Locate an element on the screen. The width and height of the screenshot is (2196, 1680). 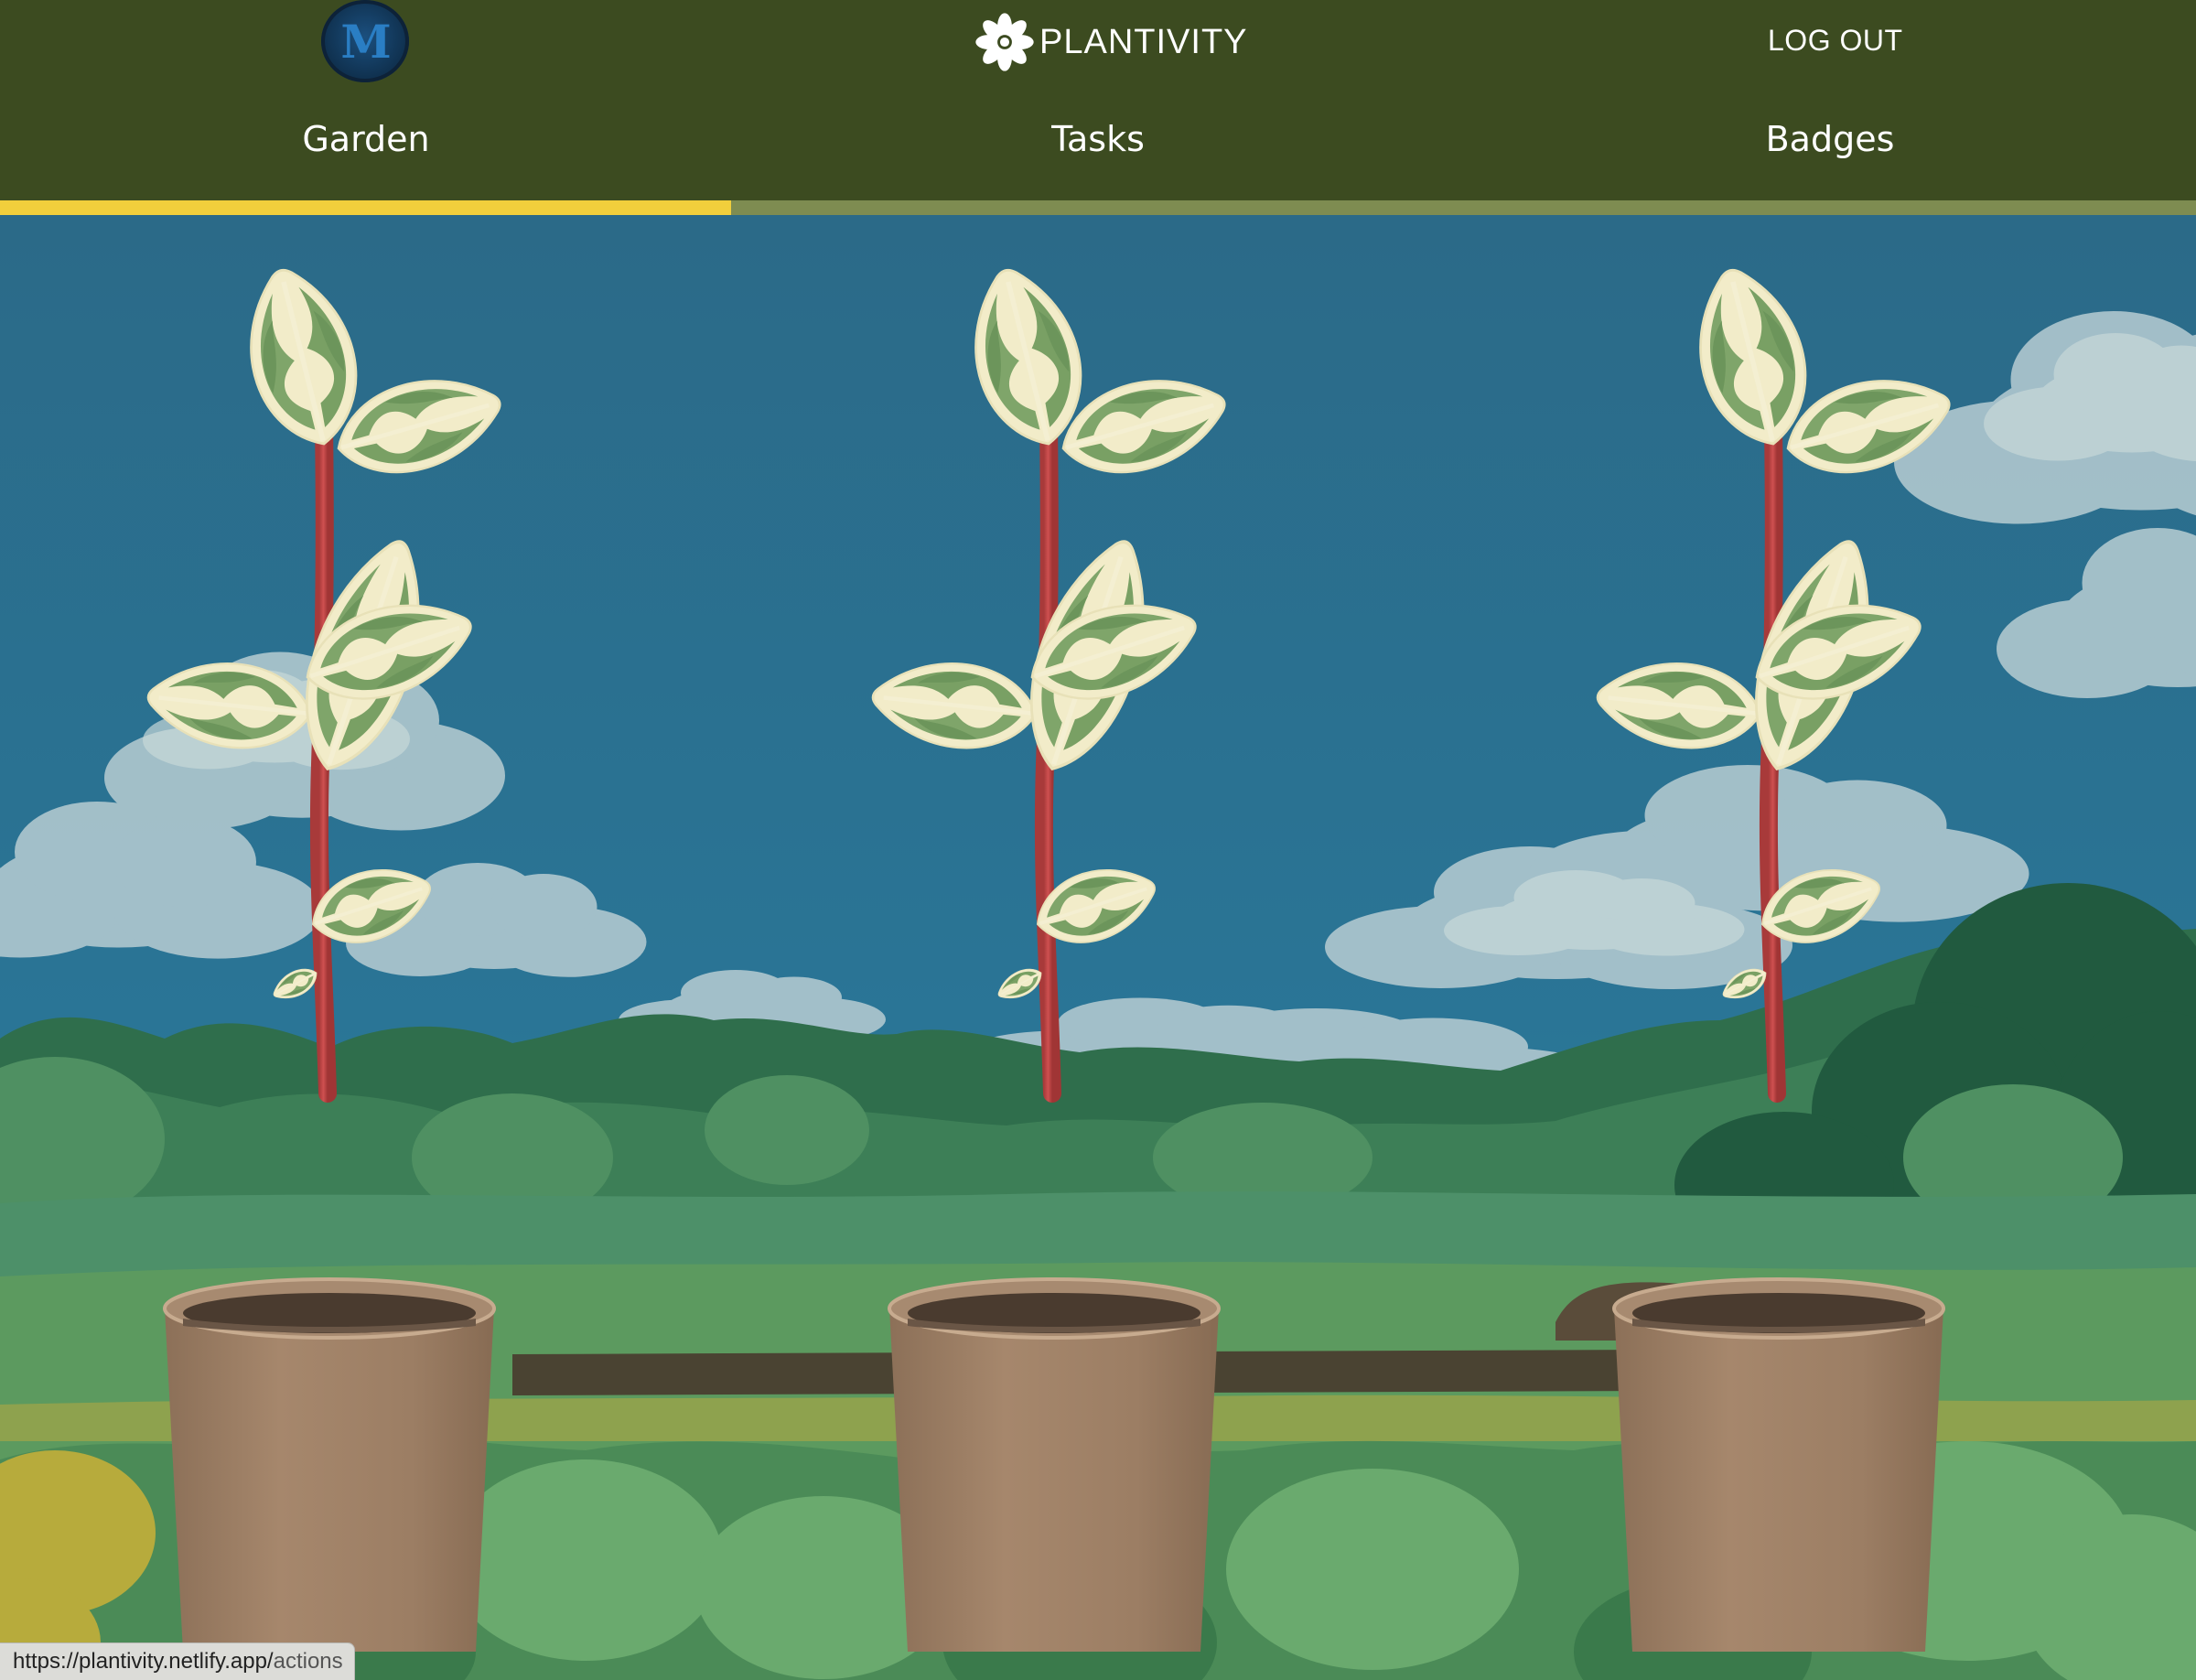
tab-bar is located at coordinates (1098, 207).